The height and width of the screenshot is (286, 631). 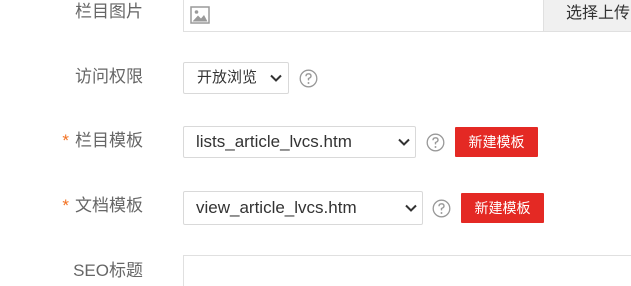 I want to click on access-label-text: 访问权限, so click(x=109, y=76).